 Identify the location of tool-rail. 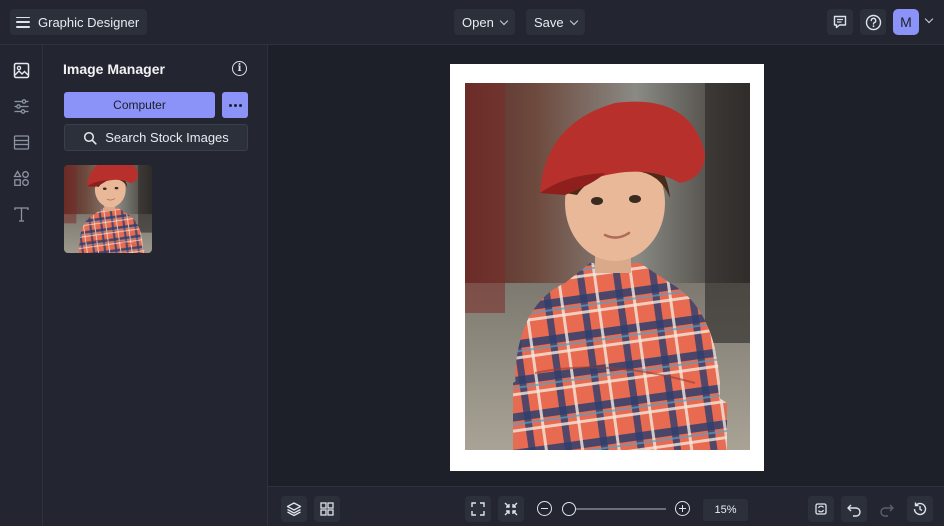
(21, 285).